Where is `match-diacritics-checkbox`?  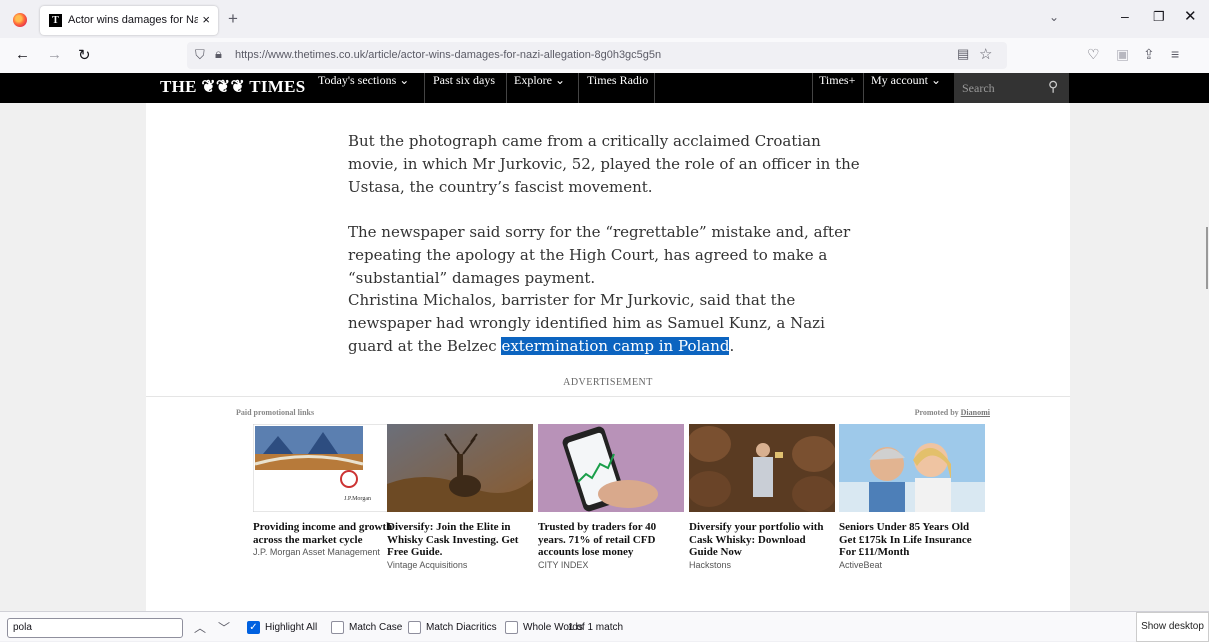
match-diacritics-checkbox is located at coordinates (414, 627).